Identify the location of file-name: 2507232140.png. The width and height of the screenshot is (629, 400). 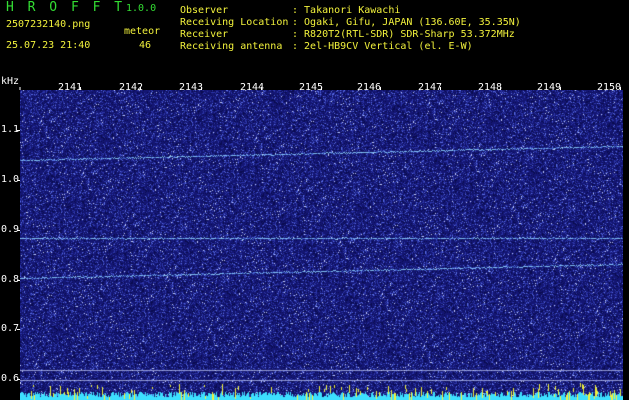
(48, 24).